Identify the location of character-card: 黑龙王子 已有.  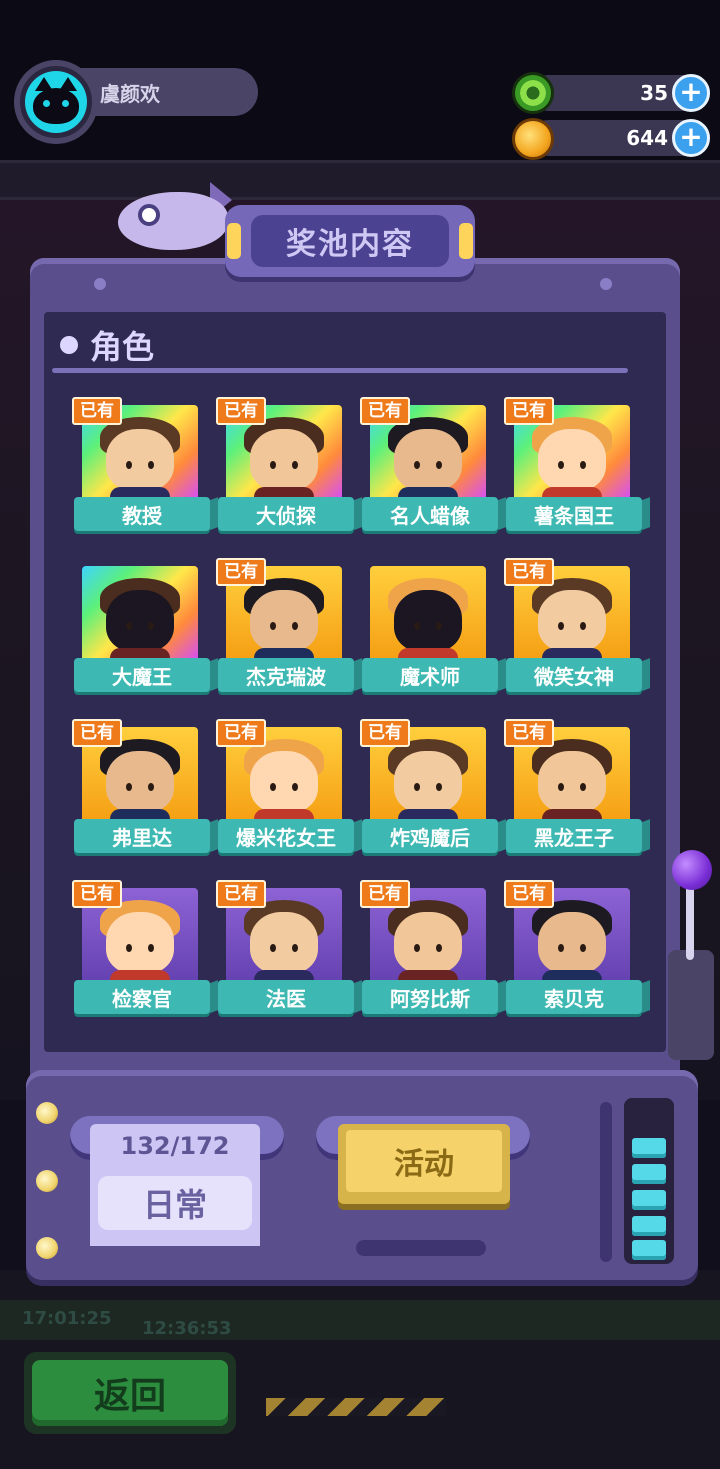
(576, 787).